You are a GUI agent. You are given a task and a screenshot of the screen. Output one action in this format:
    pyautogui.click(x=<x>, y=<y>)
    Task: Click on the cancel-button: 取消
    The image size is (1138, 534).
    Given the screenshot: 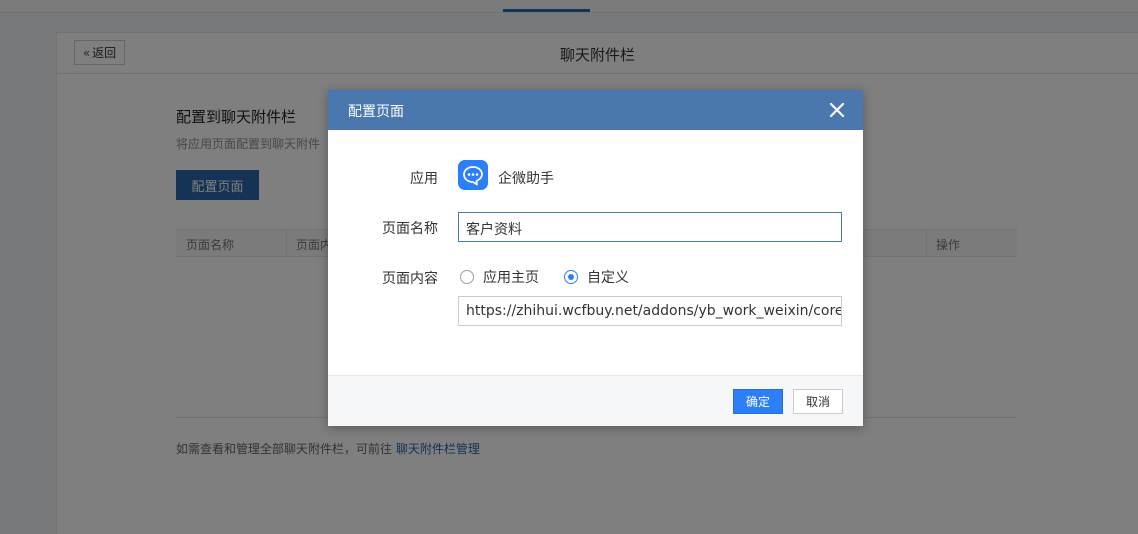 What is the action you would take?
    pyautogui.click(x=818, y=401)
    